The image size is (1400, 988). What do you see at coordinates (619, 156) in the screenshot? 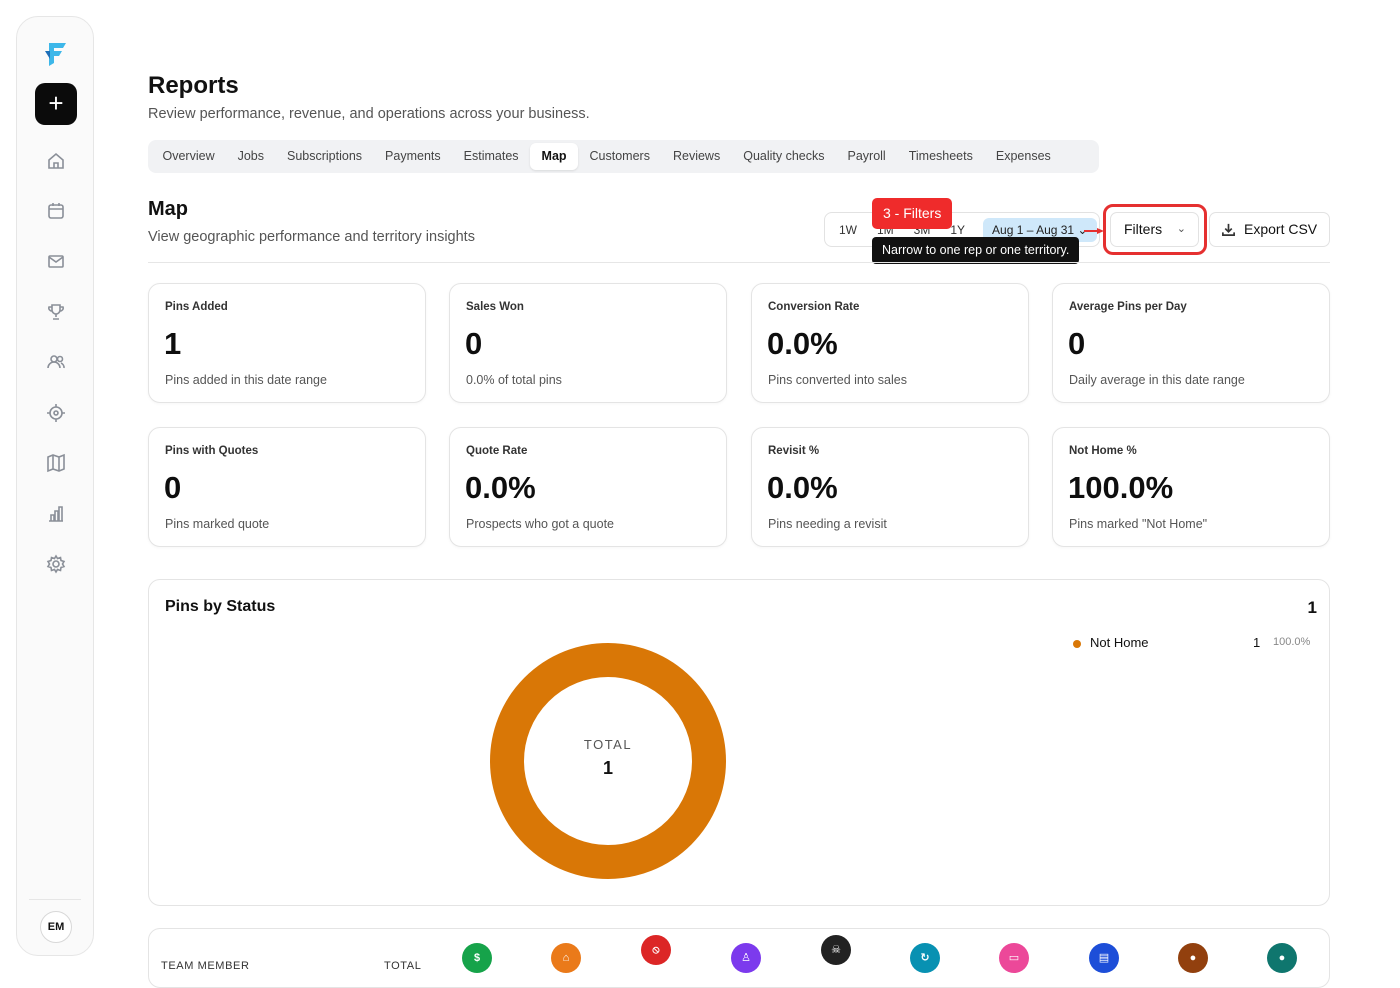
I see `tab-customers: Customers` at bounding box center [619, 156].